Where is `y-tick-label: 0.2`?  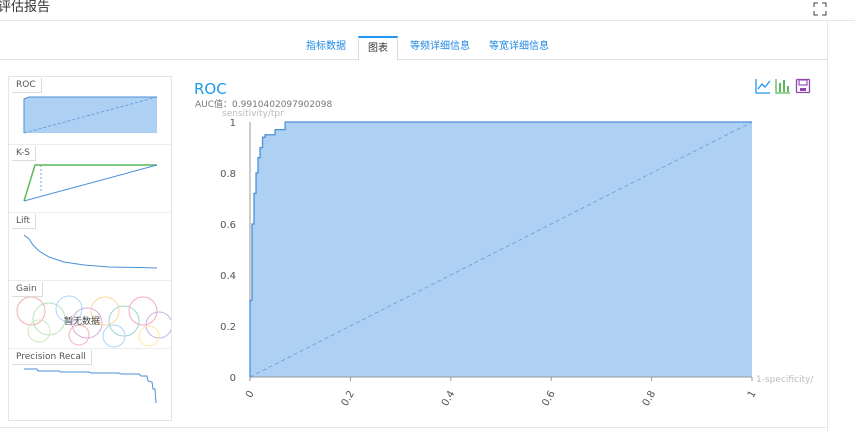 y-tick-label: 0.2 is located at coordinates (228, 327).